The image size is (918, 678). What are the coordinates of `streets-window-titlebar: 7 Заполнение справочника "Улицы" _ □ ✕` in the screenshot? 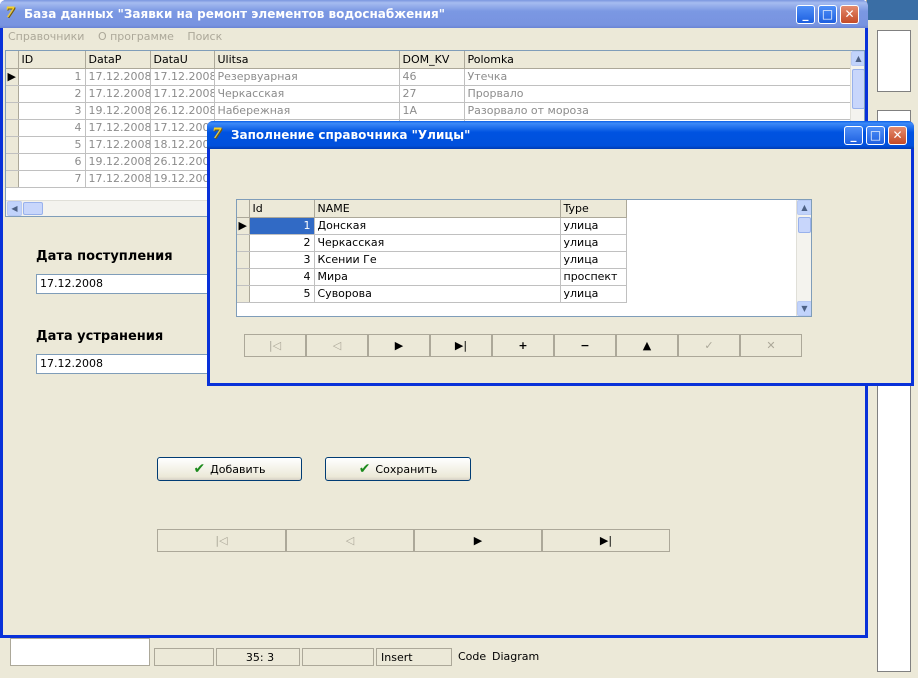 It's located at (560, 135).